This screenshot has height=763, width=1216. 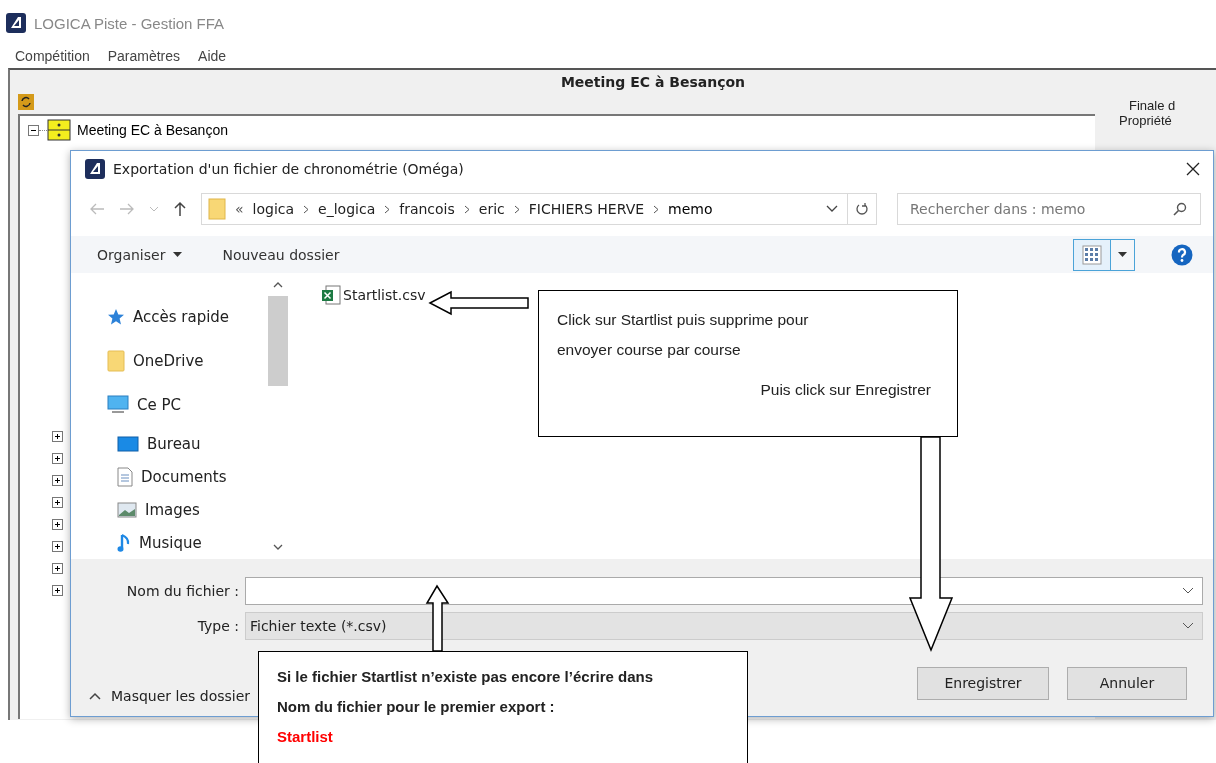 What do you see at coordinates (180, 209) in the screenshot?
I see `up-arrow-icon` at bounding box center [180, 209].